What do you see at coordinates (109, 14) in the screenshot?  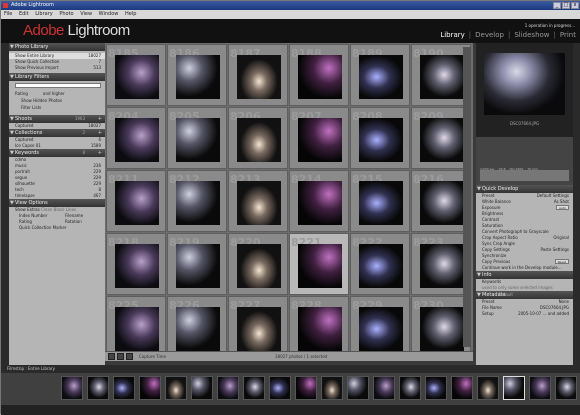 I see `menu-window: Window` at bounding box center [109, 14].